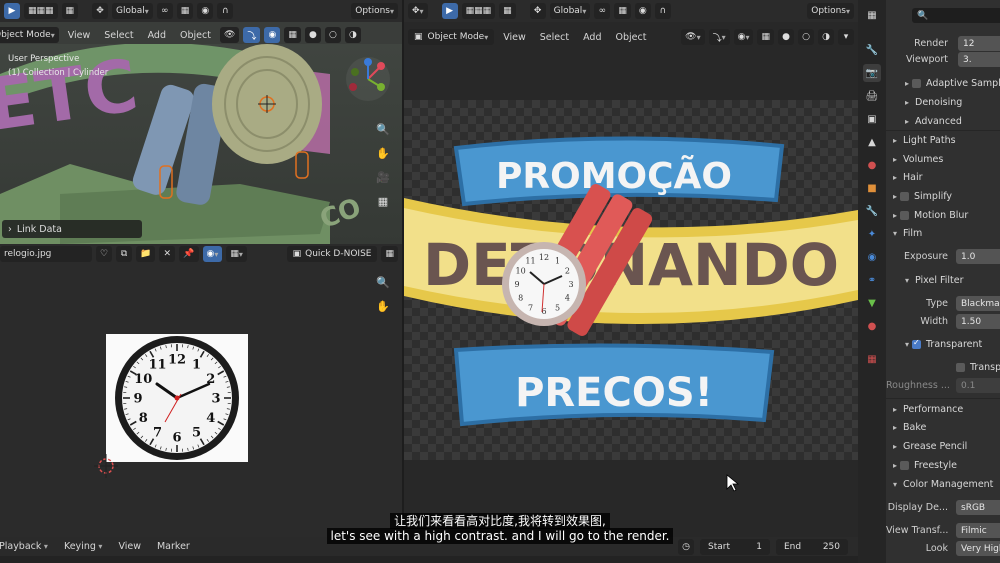 The image size is (1000, 563). What do you see at coordinates (872, 165) in the screenshot?
I see `world-tab-icon: ●` at bounding box center [872, 165].